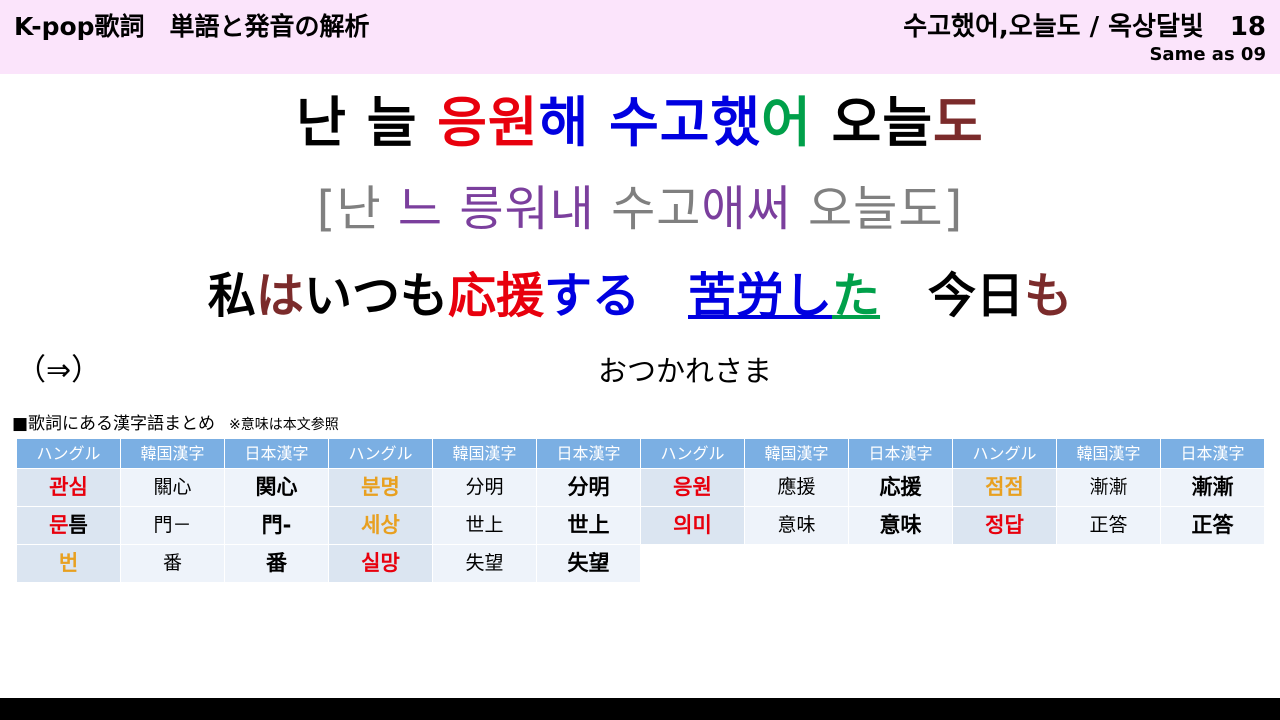 The width and height of the screenshot is (1280, 720). I want to click on table-cell-hangul: 점점, so click(1004, 487).